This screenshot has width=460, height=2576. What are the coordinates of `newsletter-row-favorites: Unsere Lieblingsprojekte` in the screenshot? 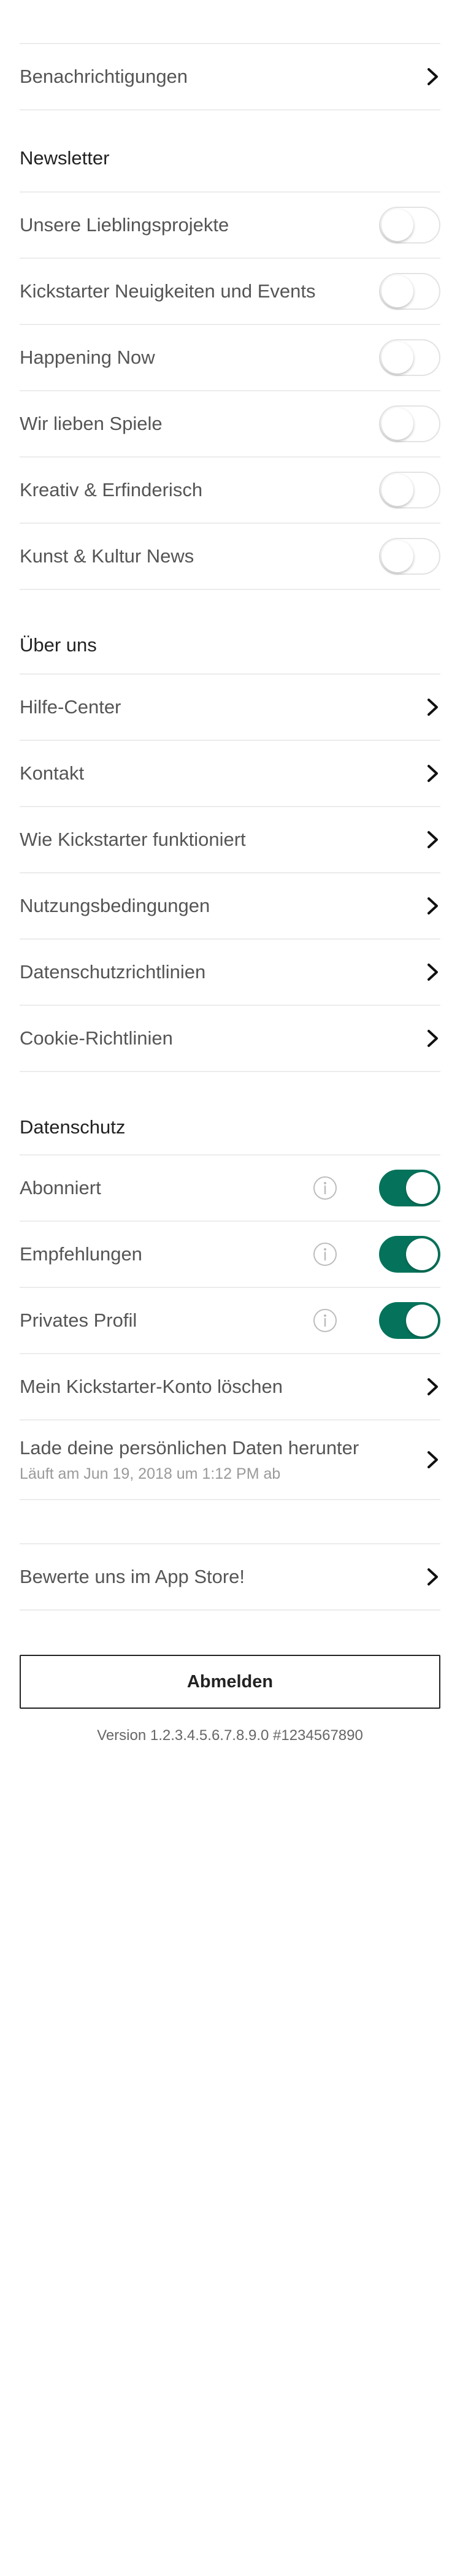 It's located at (230, 226).